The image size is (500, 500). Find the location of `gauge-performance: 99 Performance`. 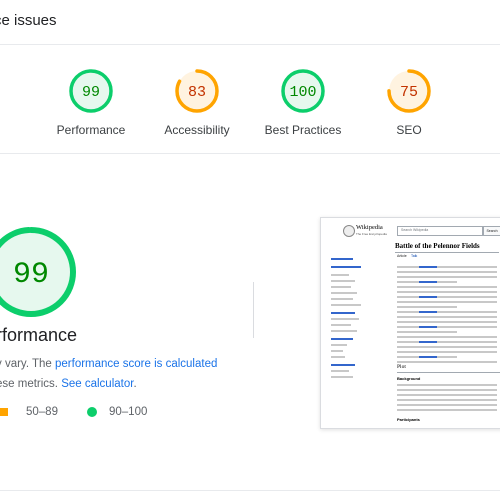

gauge-performance: 99 Performance is located at coordinates (91, 102).